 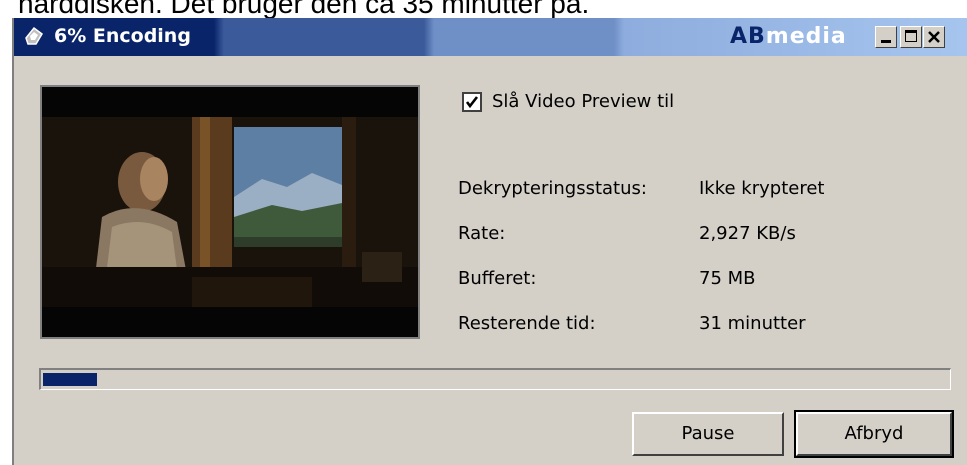 I want to click on buffered-row: Bufferet: 75 MB, so click(x=698, y=290).